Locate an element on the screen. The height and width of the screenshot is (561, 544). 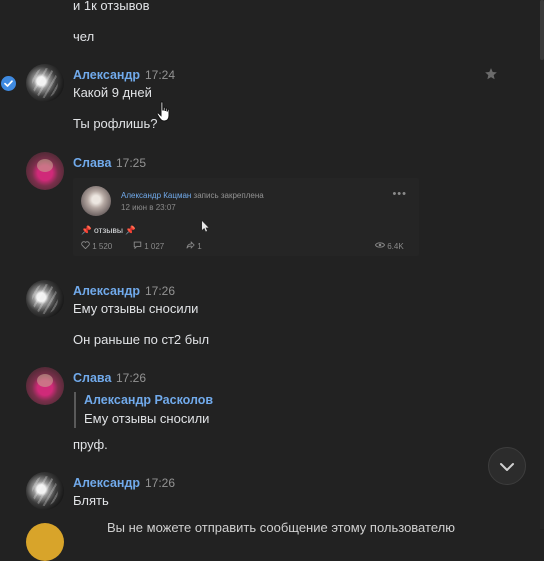
post-header: Александр Кацман запись закреплена is located at coordinates (192, 195).